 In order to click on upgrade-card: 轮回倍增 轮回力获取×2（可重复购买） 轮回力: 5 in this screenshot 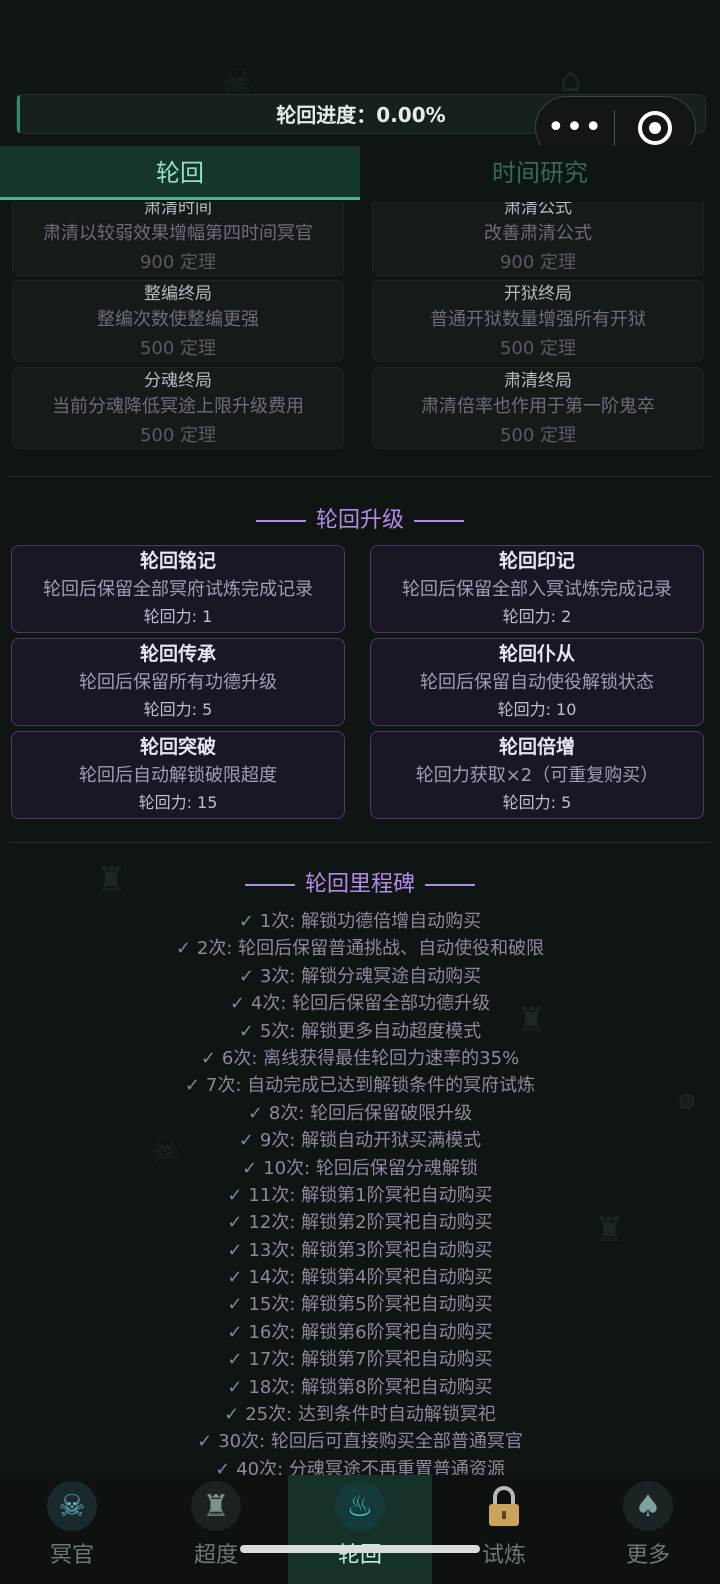, I will do `click(537, 775)`.